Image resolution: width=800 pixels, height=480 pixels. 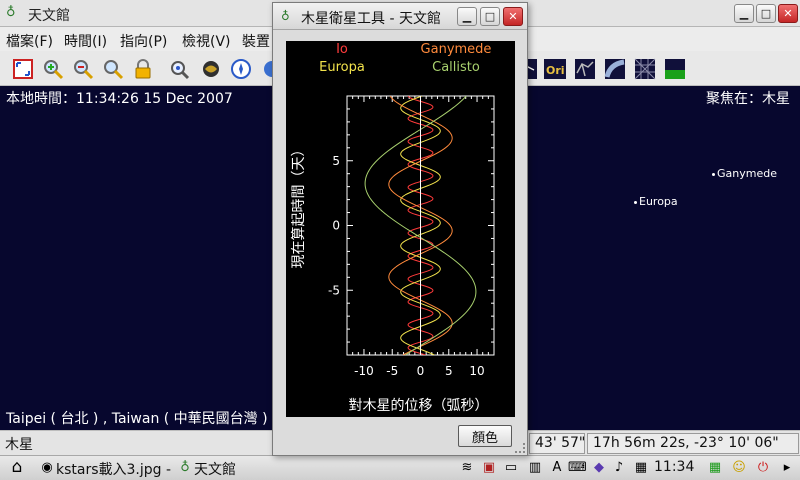 I want to click on color-button: 顏色, so click(x=485, y=436).